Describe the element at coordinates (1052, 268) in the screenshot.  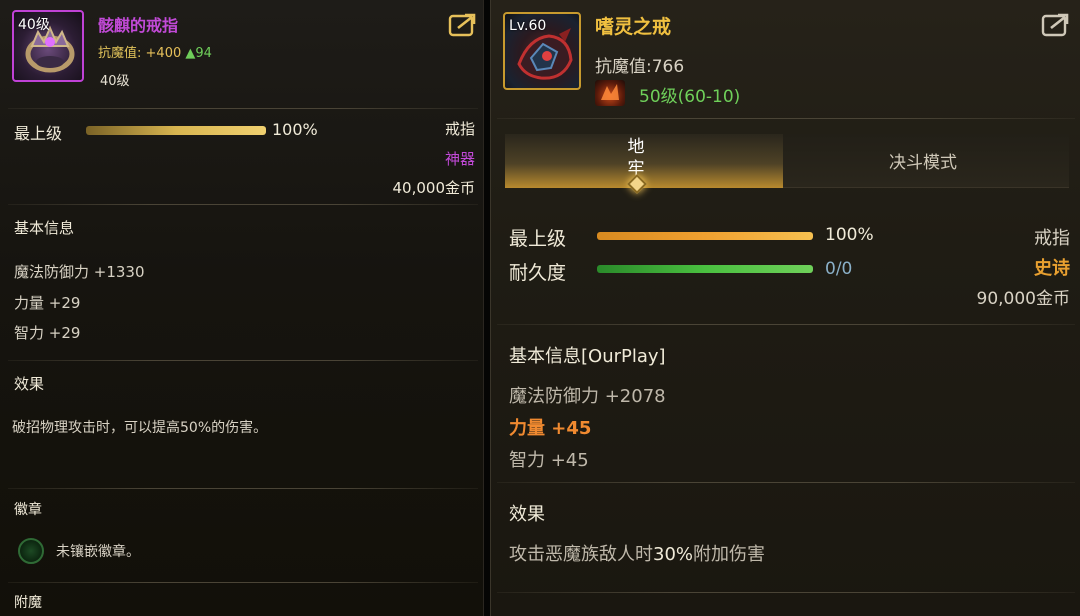
I see `rarity-label: 史诗` at that location.